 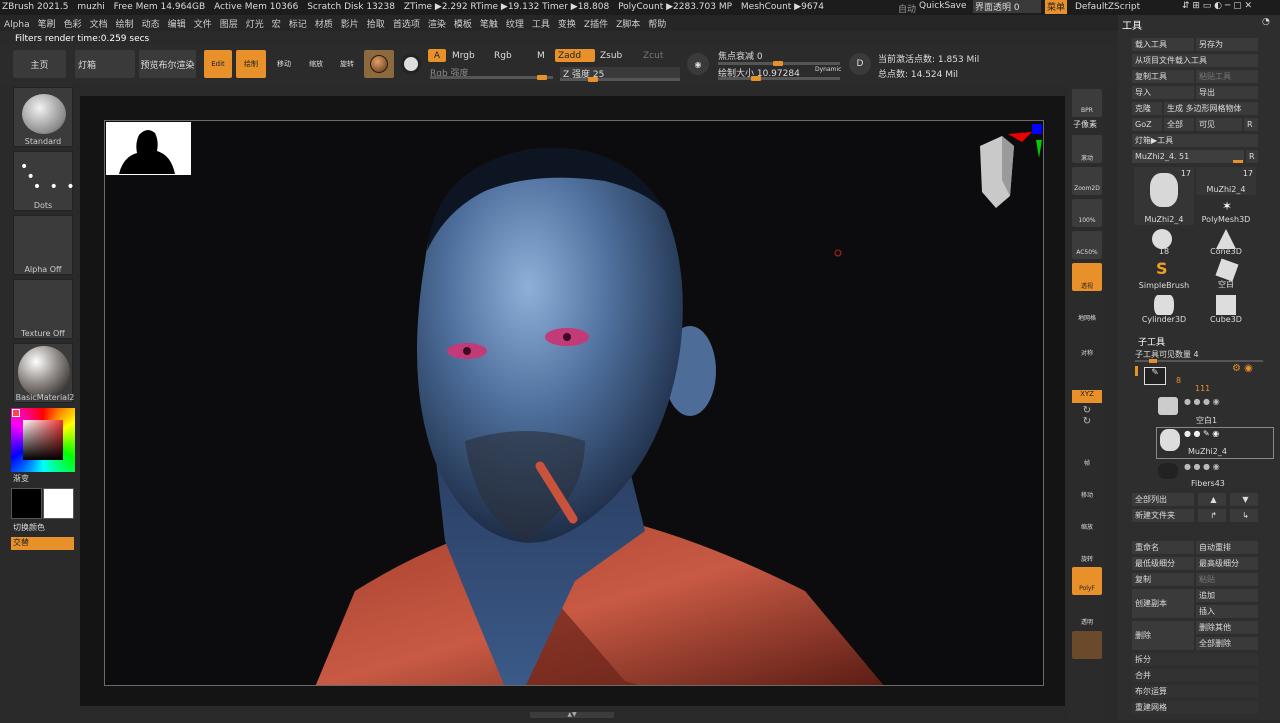 What do you see at coordinates (1163, 499) in the screenshot?
I see `list-all-button: 全部列出` at bounding box center [1163, 499].